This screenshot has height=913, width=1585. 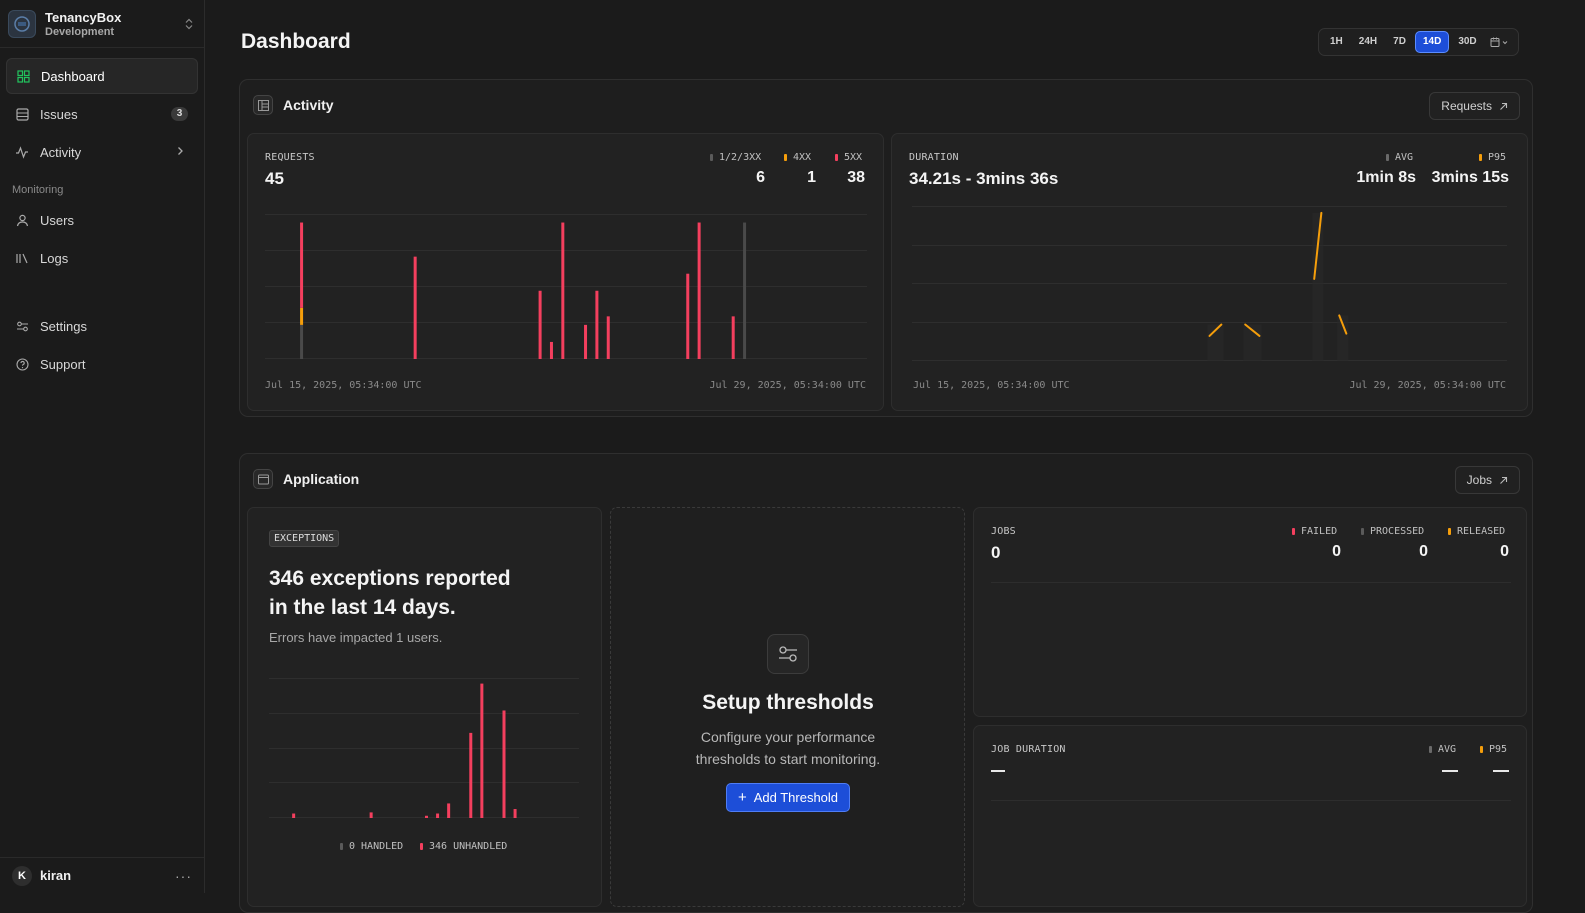 I want to click on help-icon, so click(x=22, y=364).